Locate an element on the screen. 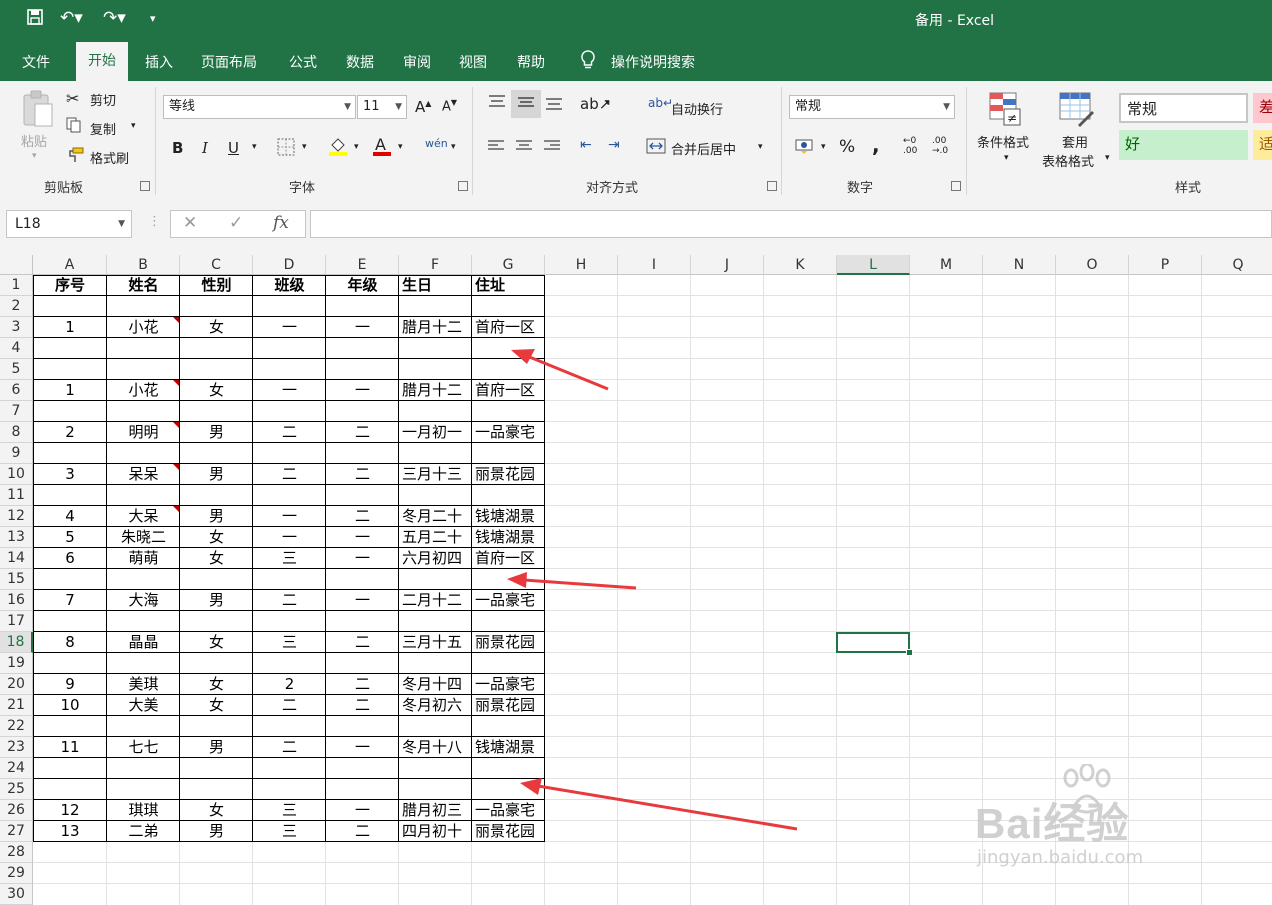 This screenshot has width=1272, height=905. baidu-paw-icon is located at coordinates (1087, 791).